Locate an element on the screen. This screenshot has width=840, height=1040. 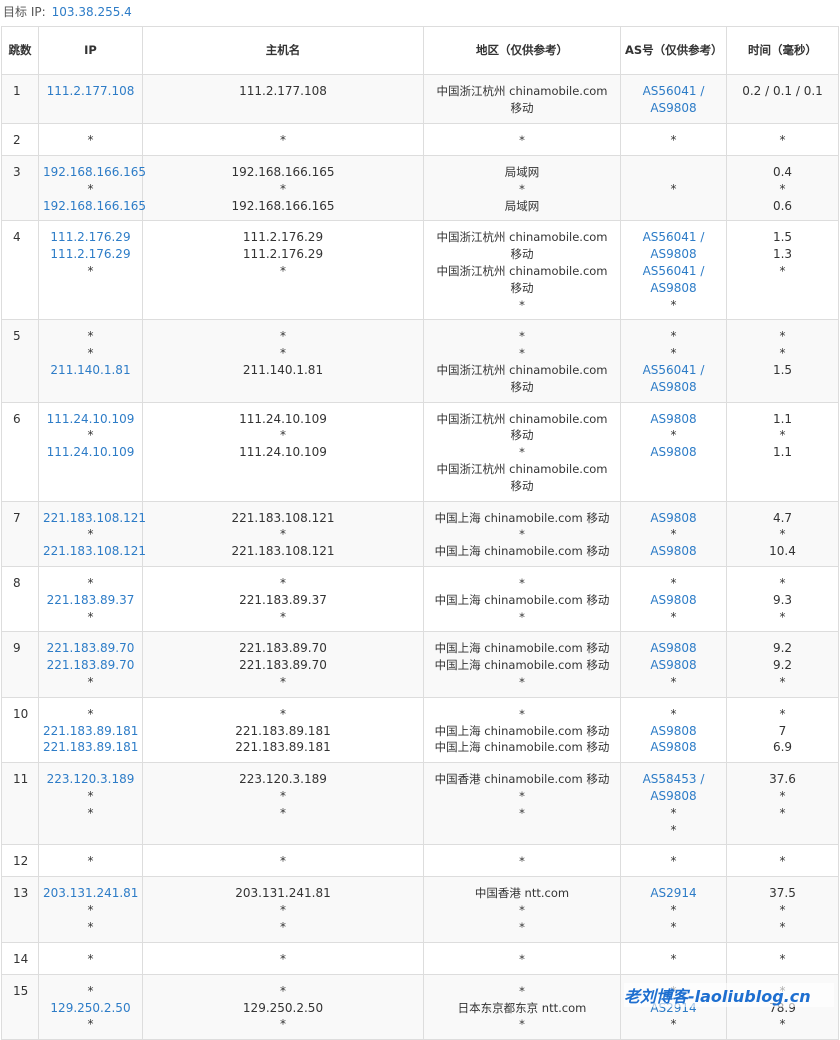
time-cell: * is located at coordinates (782, 861).